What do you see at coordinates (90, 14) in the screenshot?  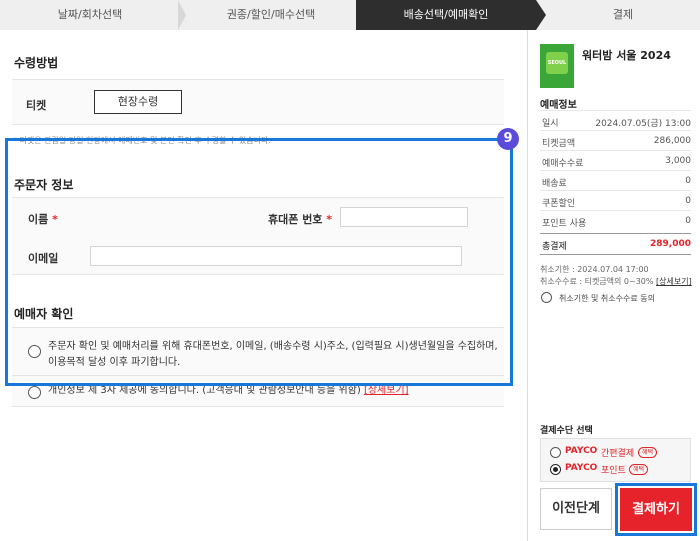 I see `step-date: 날짜/회차선택` at bounding box center [90, 14].